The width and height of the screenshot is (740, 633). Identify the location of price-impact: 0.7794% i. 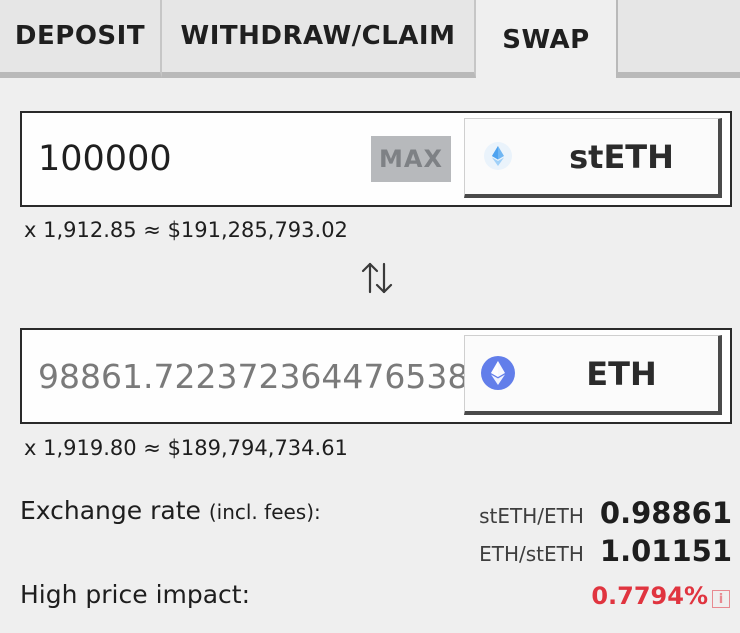
(660, 596).